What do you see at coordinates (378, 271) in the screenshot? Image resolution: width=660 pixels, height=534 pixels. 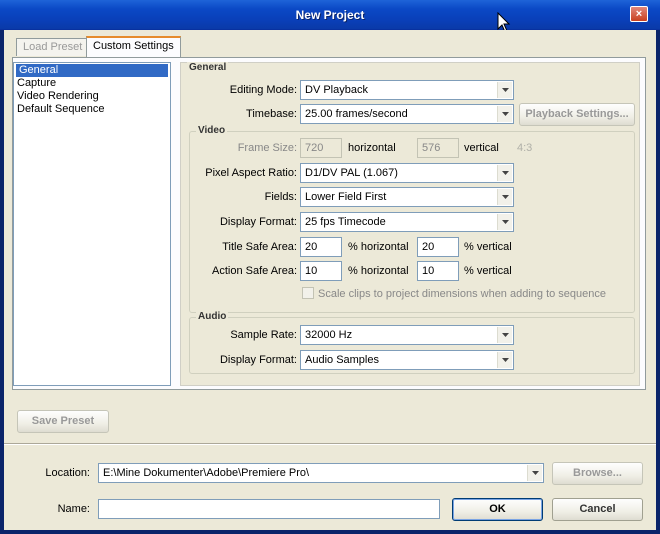 I see `action-safe-horizontal-unit: % horizontal` at bounding box center [378, 271].